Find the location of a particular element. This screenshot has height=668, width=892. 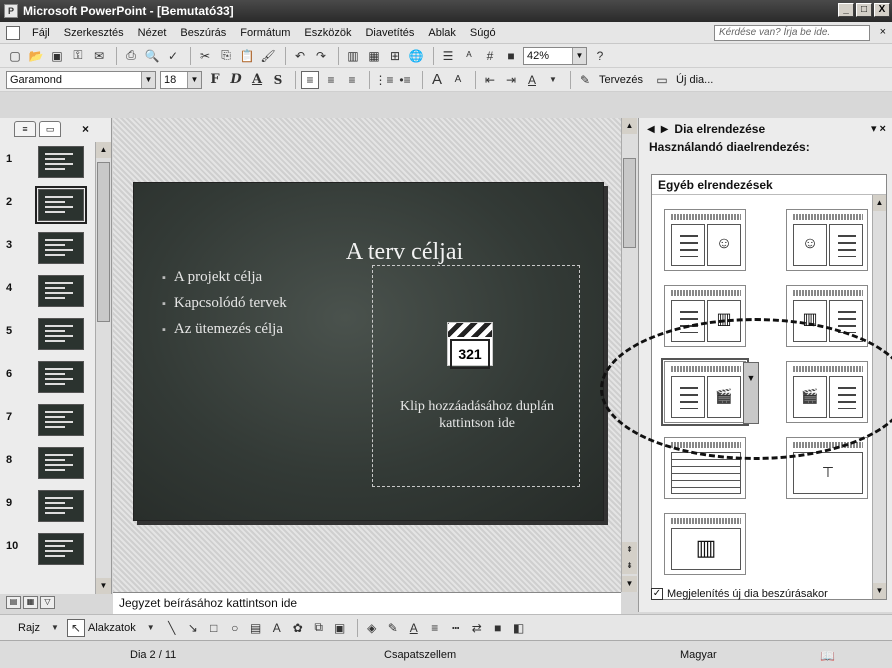

slide-thumbnail-row: 1 is located at coordinates (46, 161).